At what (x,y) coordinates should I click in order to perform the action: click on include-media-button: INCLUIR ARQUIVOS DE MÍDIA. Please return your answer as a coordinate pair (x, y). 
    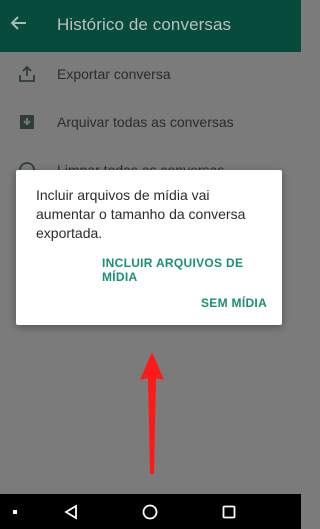
    Looking at the image, I should click on (192, 270).